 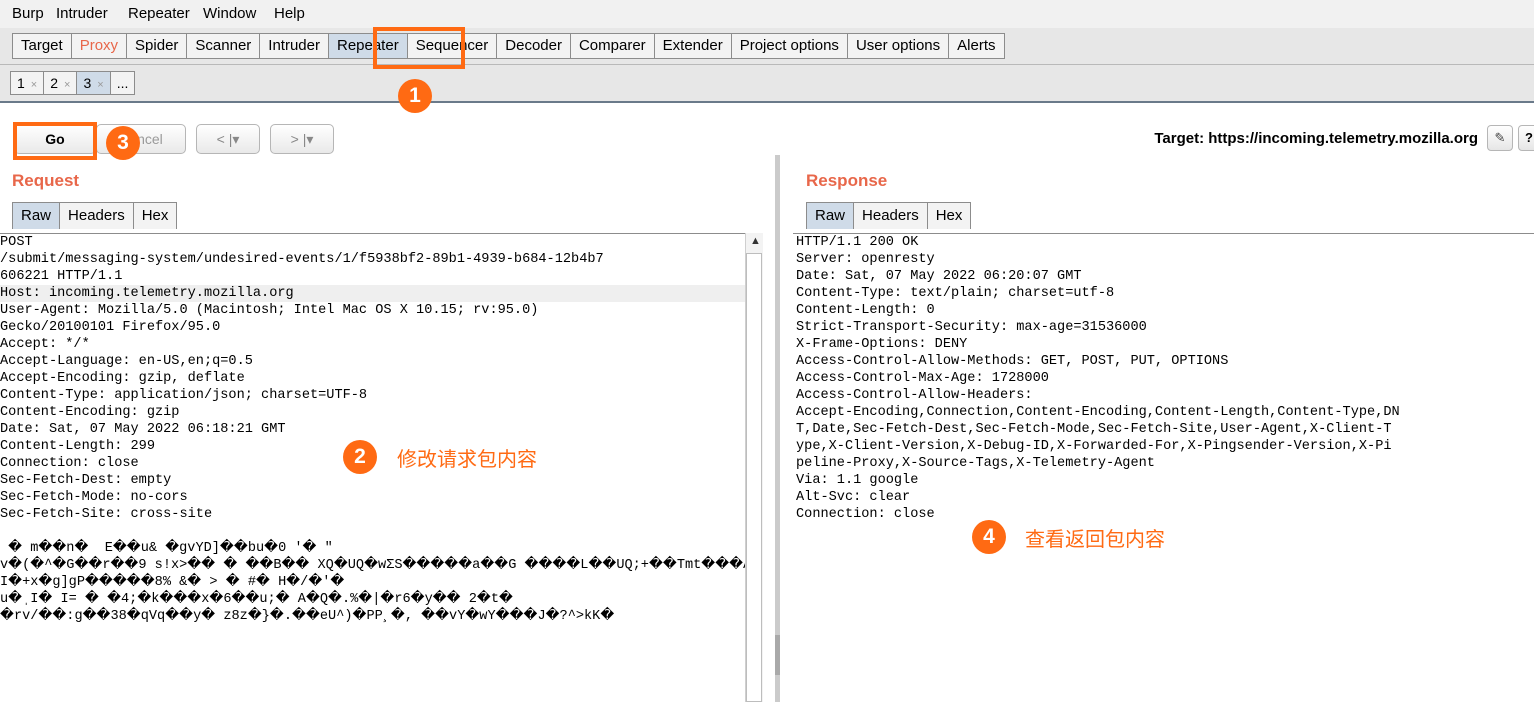 I want to click on code-line: Accept: */*, so click(x=45, y=344).